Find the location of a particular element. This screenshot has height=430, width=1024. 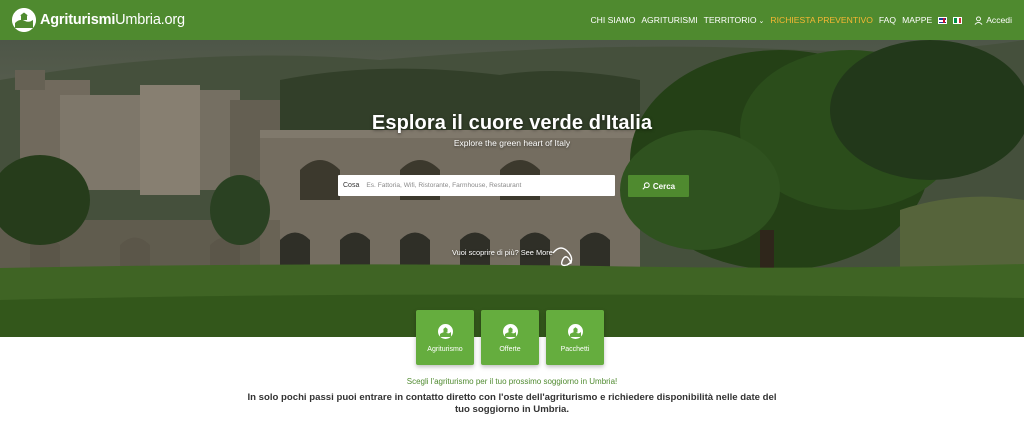

nav-mappe: MAPPE is located at coordinates (917, 20).